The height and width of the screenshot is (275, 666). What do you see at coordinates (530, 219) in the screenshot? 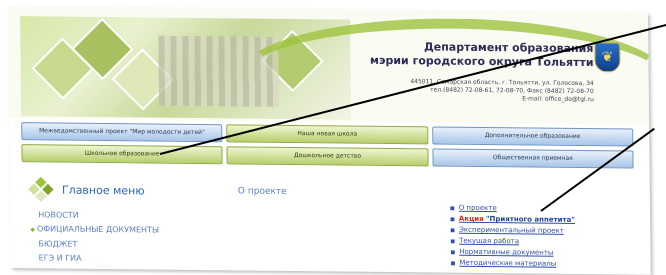
I see `action-title: "Приятного аппетита"` at bounding box center [530, 219].